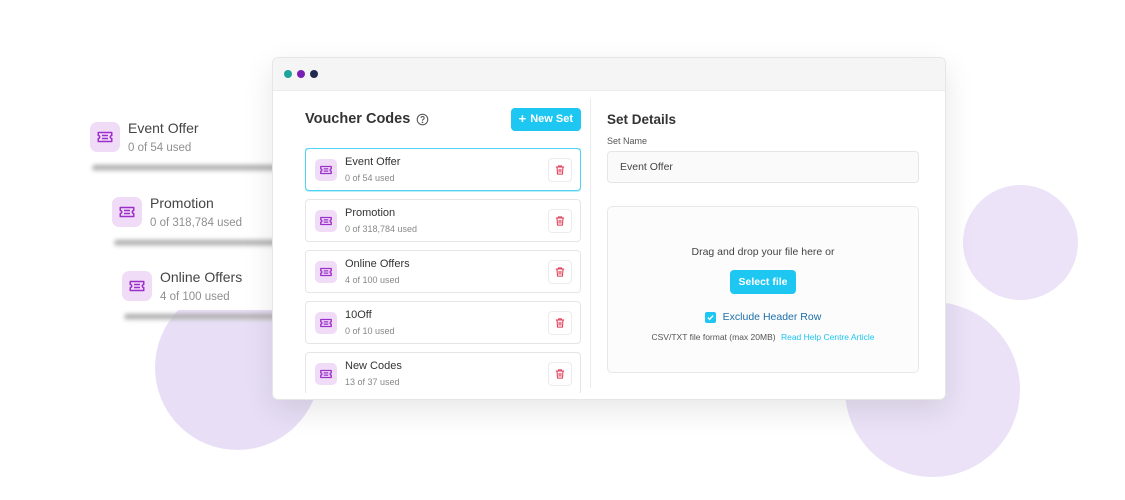 The height and width of the screenshot is (500, 1125). Describe the element at coordinates (763, 167) in the screenshot. I see `set-name-input: Event Offer` at that location.